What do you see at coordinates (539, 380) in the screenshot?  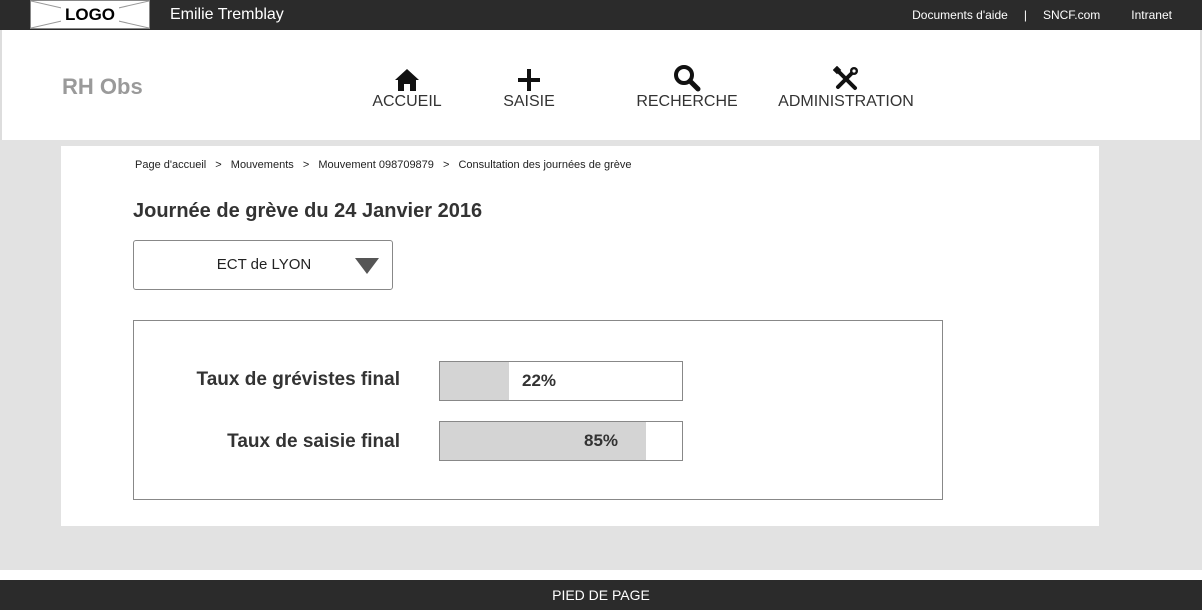 I see `strikers-rate-value: 22%` at bounding box center [539, 380].